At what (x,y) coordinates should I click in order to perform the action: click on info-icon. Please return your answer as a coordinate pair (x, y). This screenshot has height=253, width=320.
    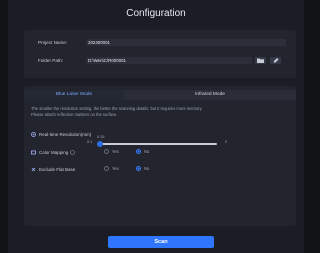
    Looking at the image, I should click on (73, 152).